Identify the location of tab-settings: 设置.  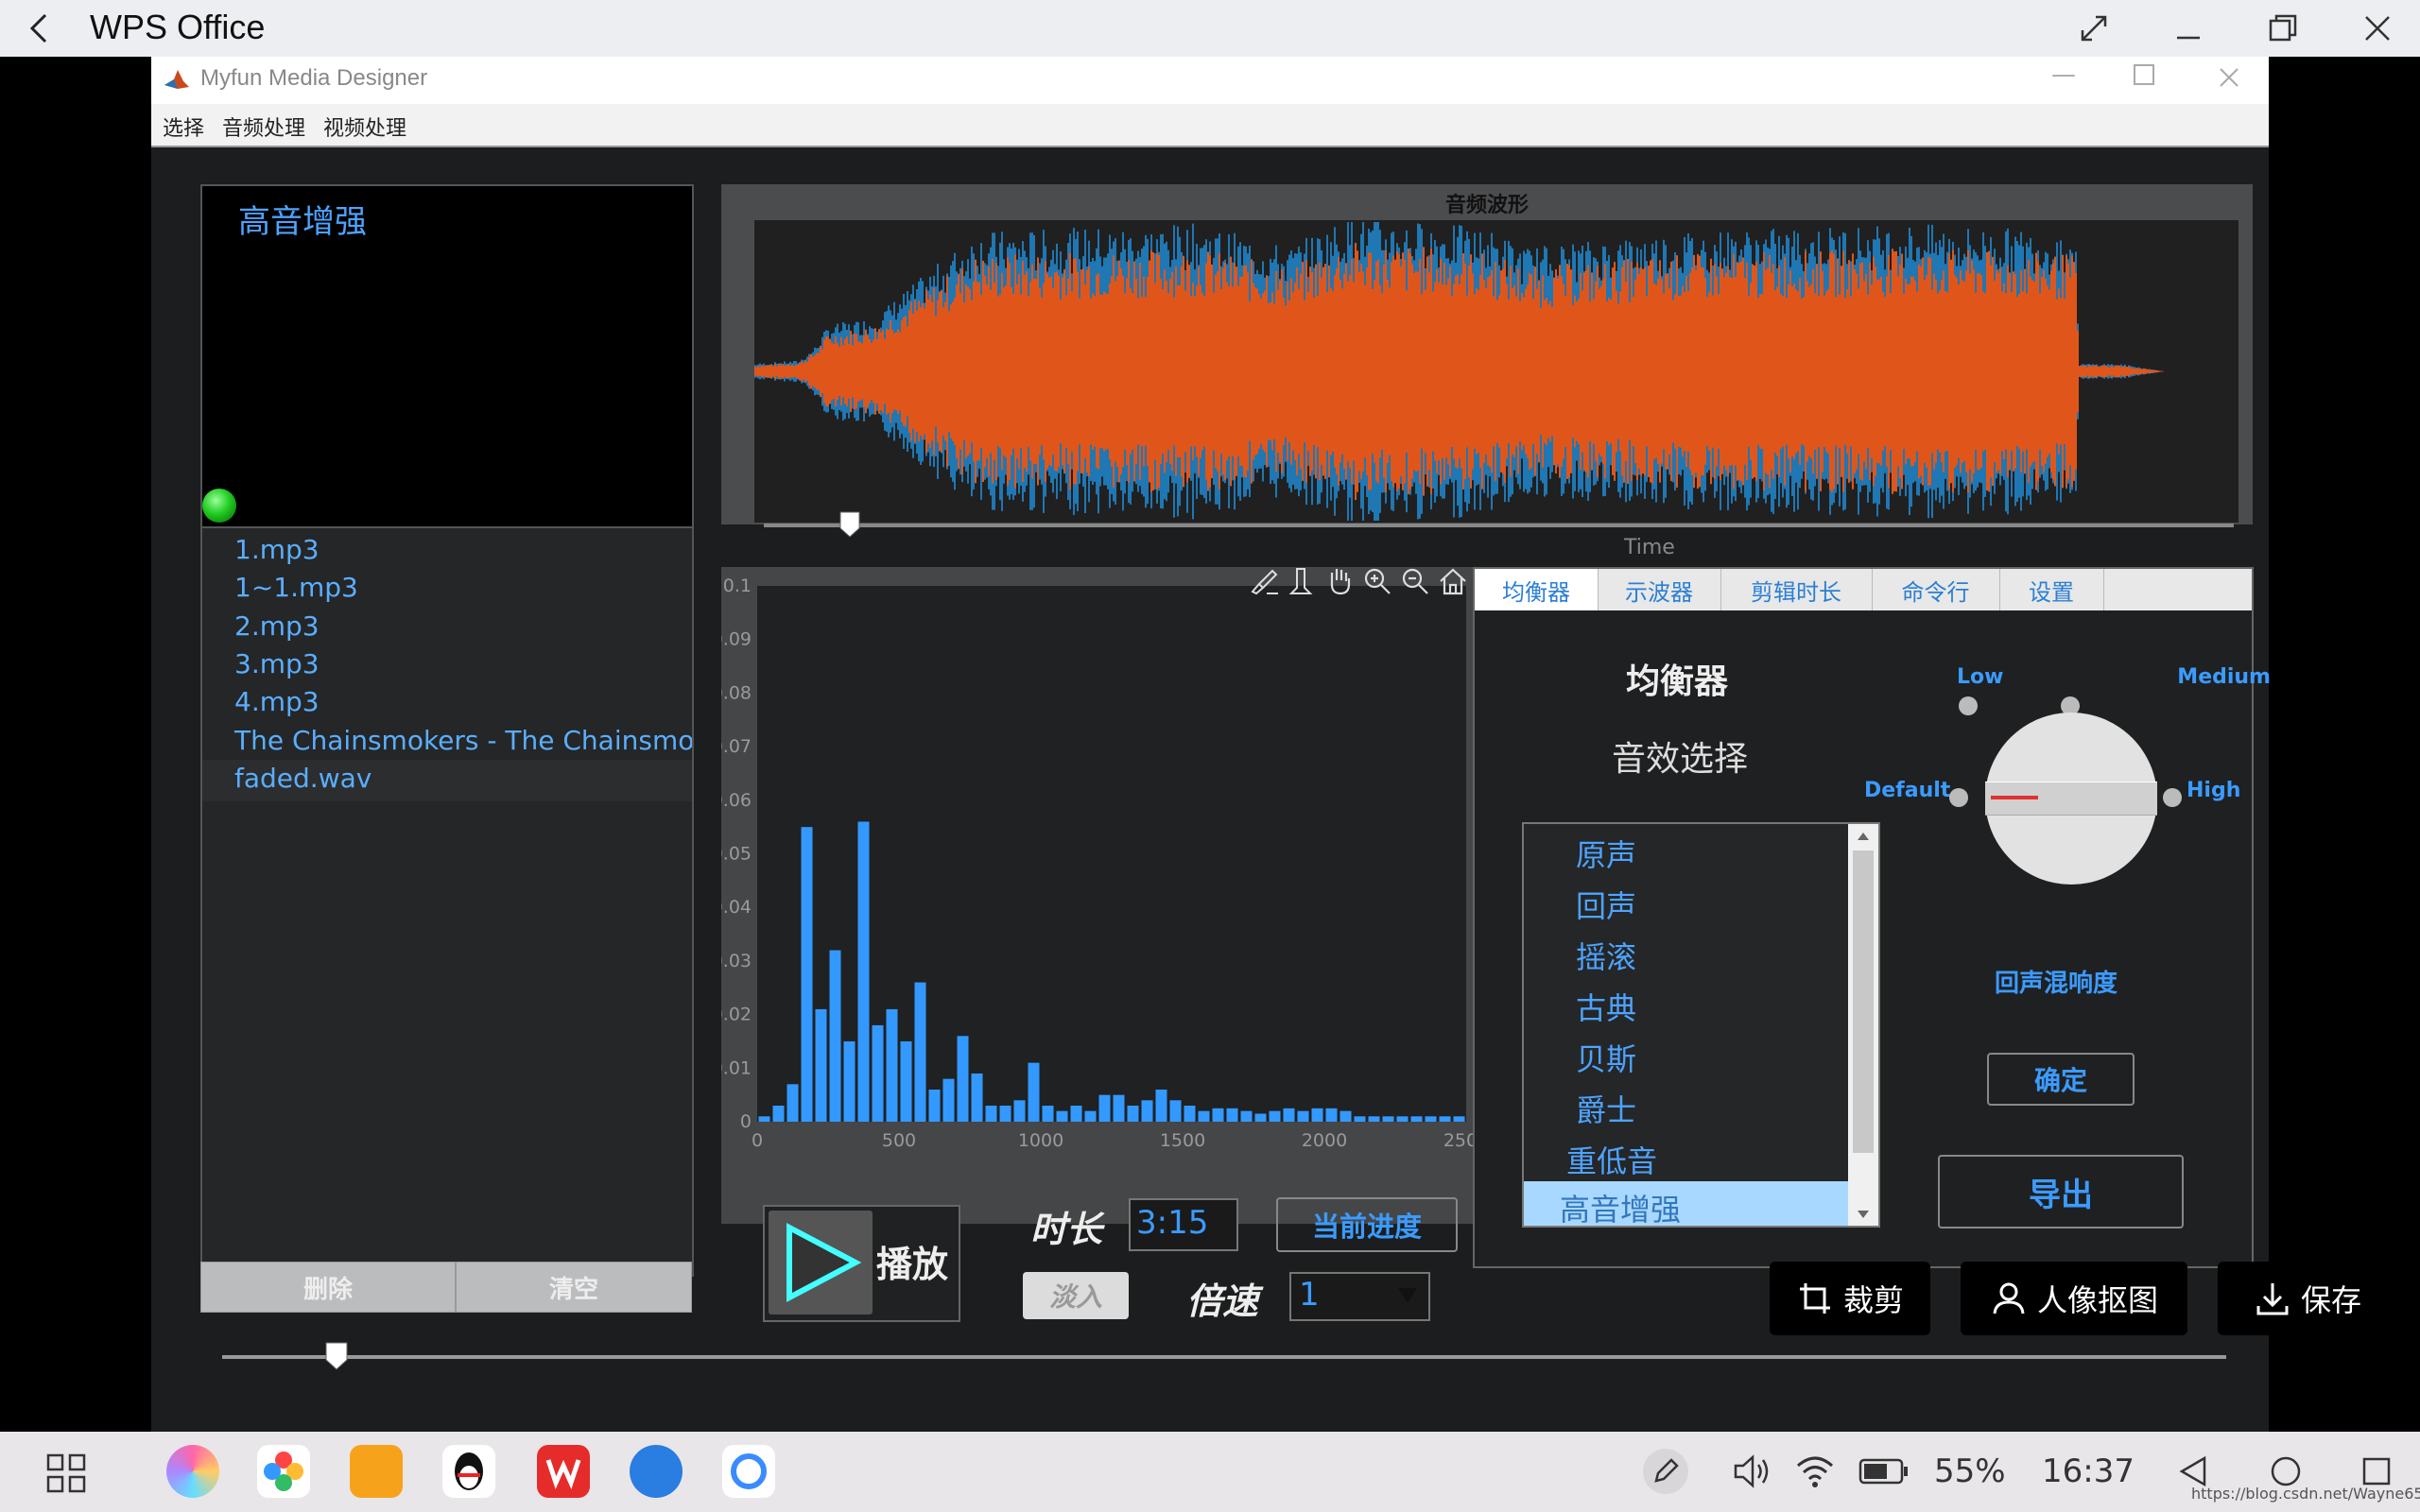
(2051, 589).